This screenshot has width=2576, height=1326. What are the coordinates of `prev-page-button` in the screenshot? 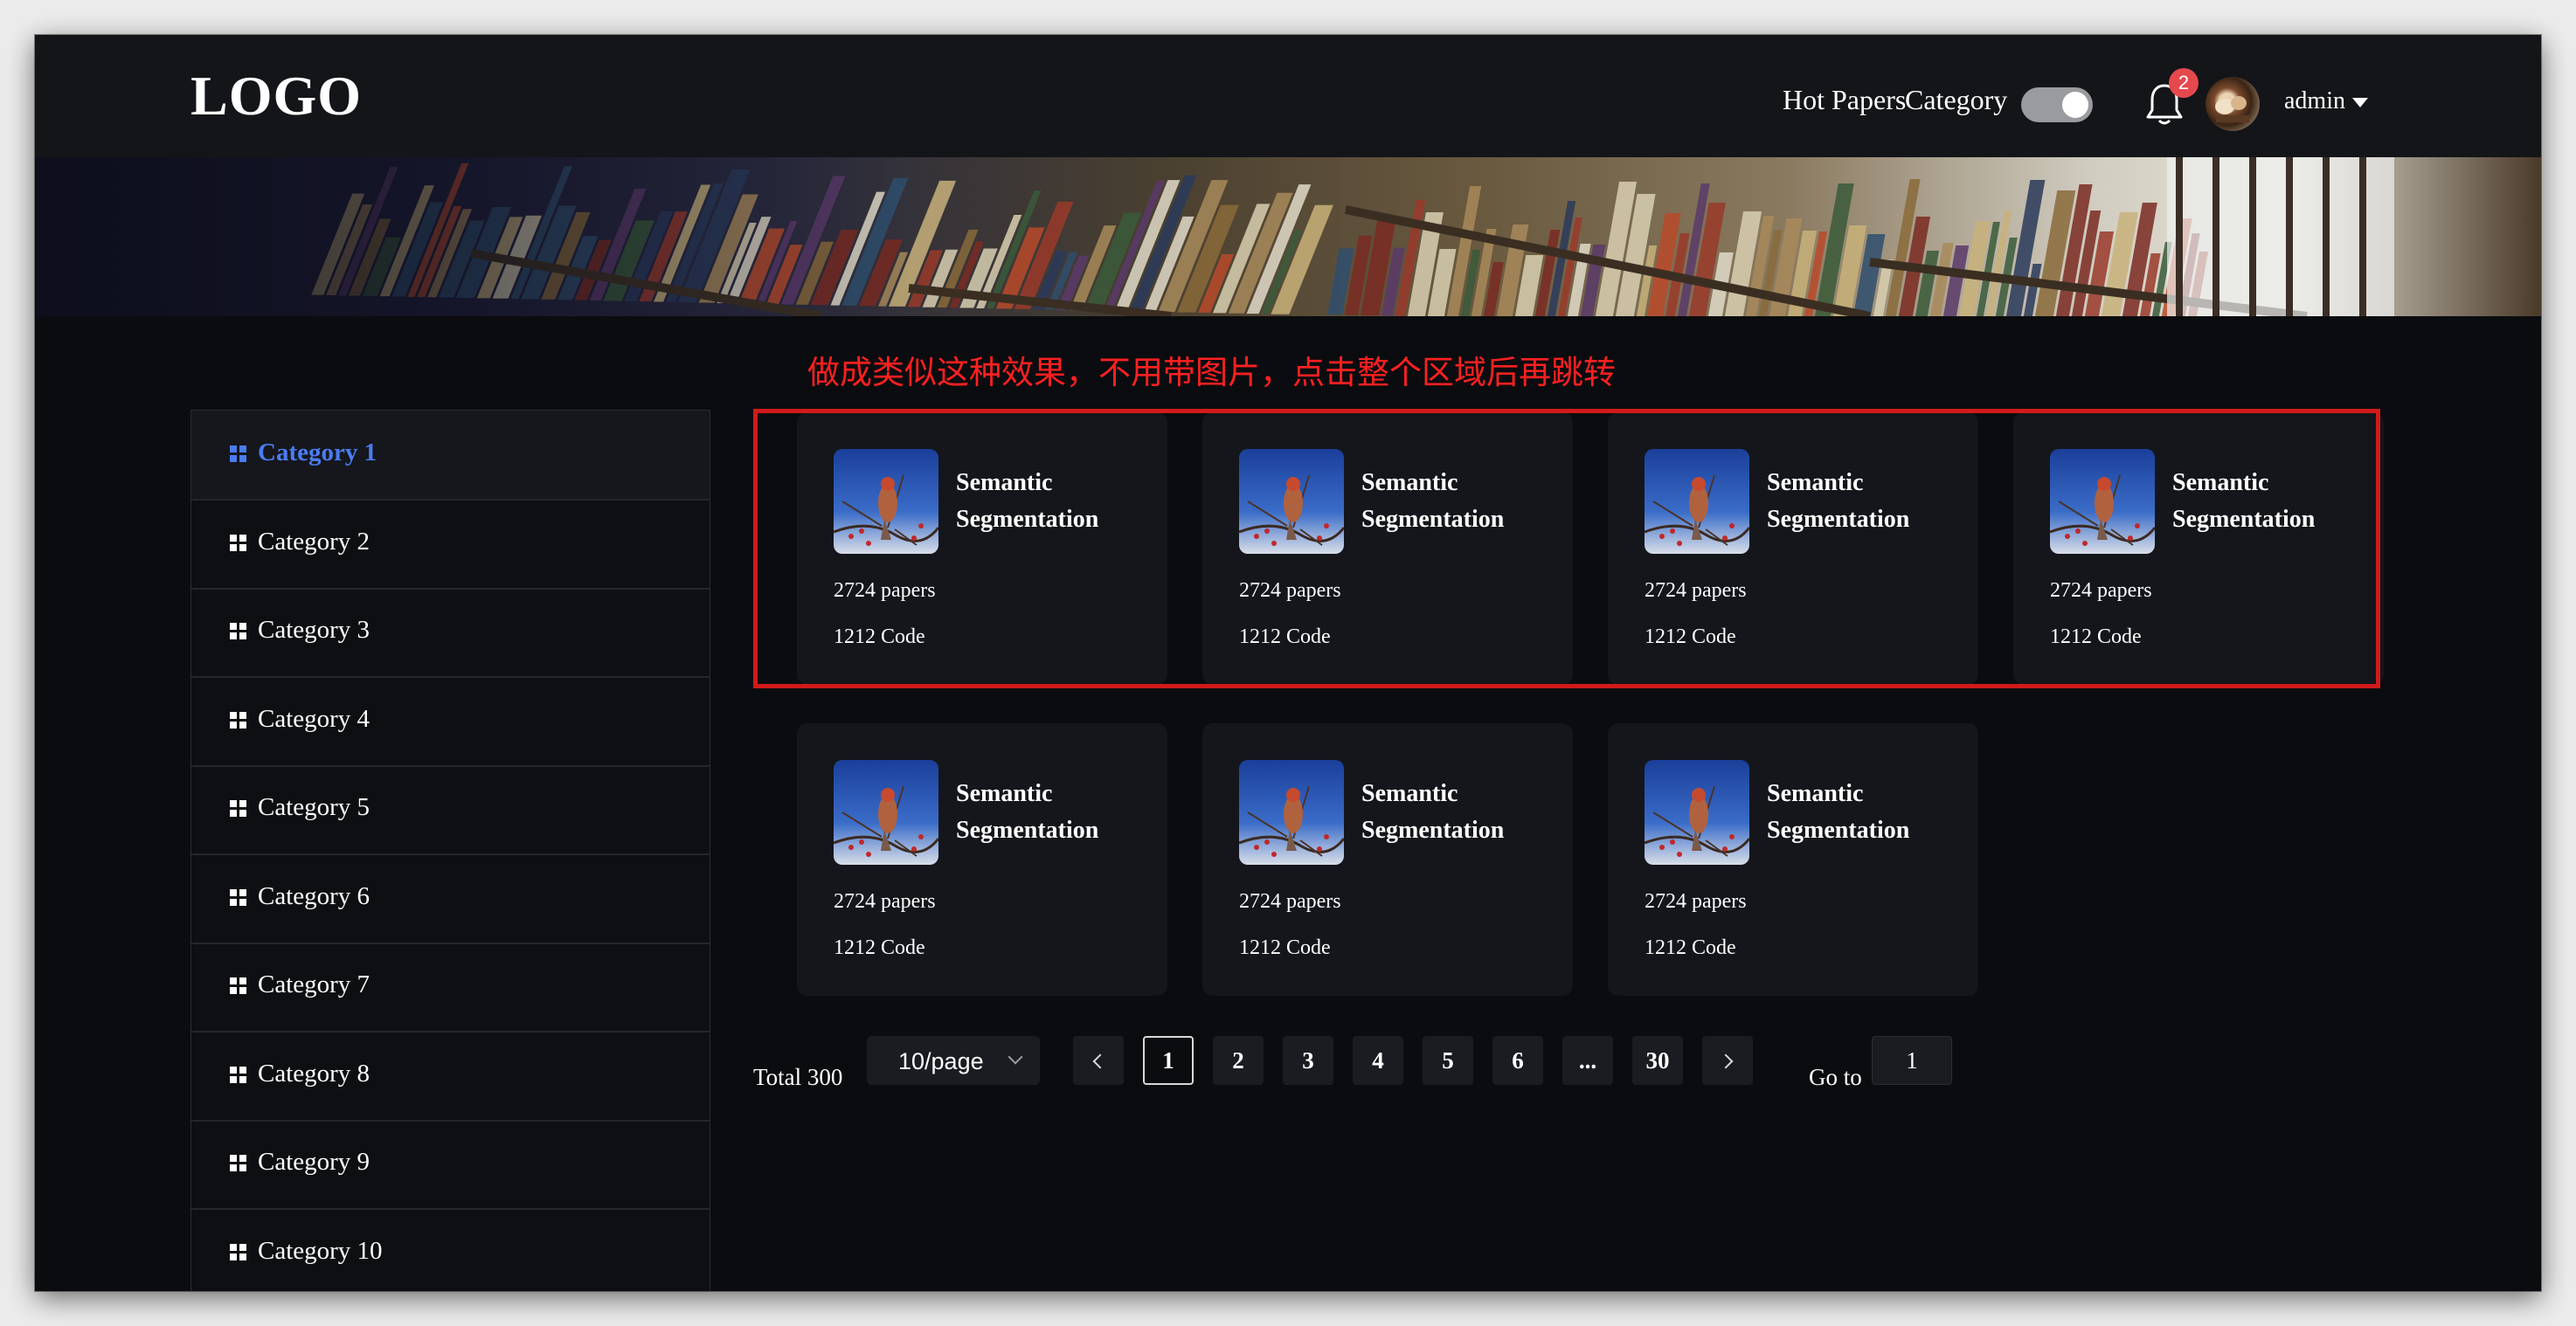 It's located at (1098, 1060).